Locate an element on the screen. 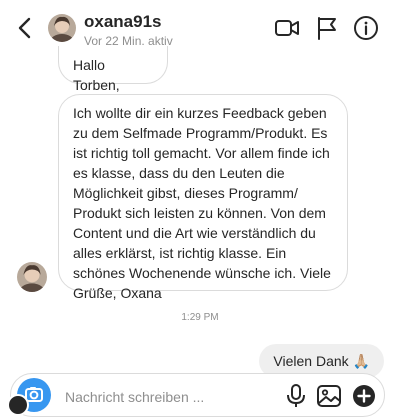 The height and width of the screenshot is (420, 400). avatar is located at coordinates (62, 28).